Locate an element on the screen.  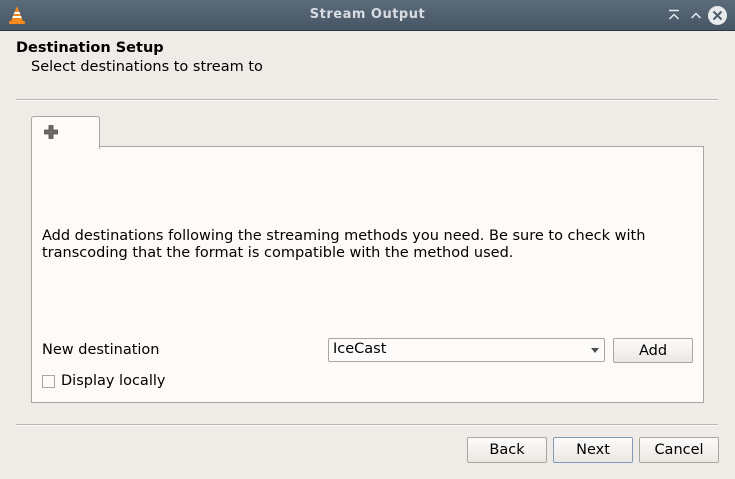
page-subtitle: Select destinations to stream to is located at coordinates (147, 67).